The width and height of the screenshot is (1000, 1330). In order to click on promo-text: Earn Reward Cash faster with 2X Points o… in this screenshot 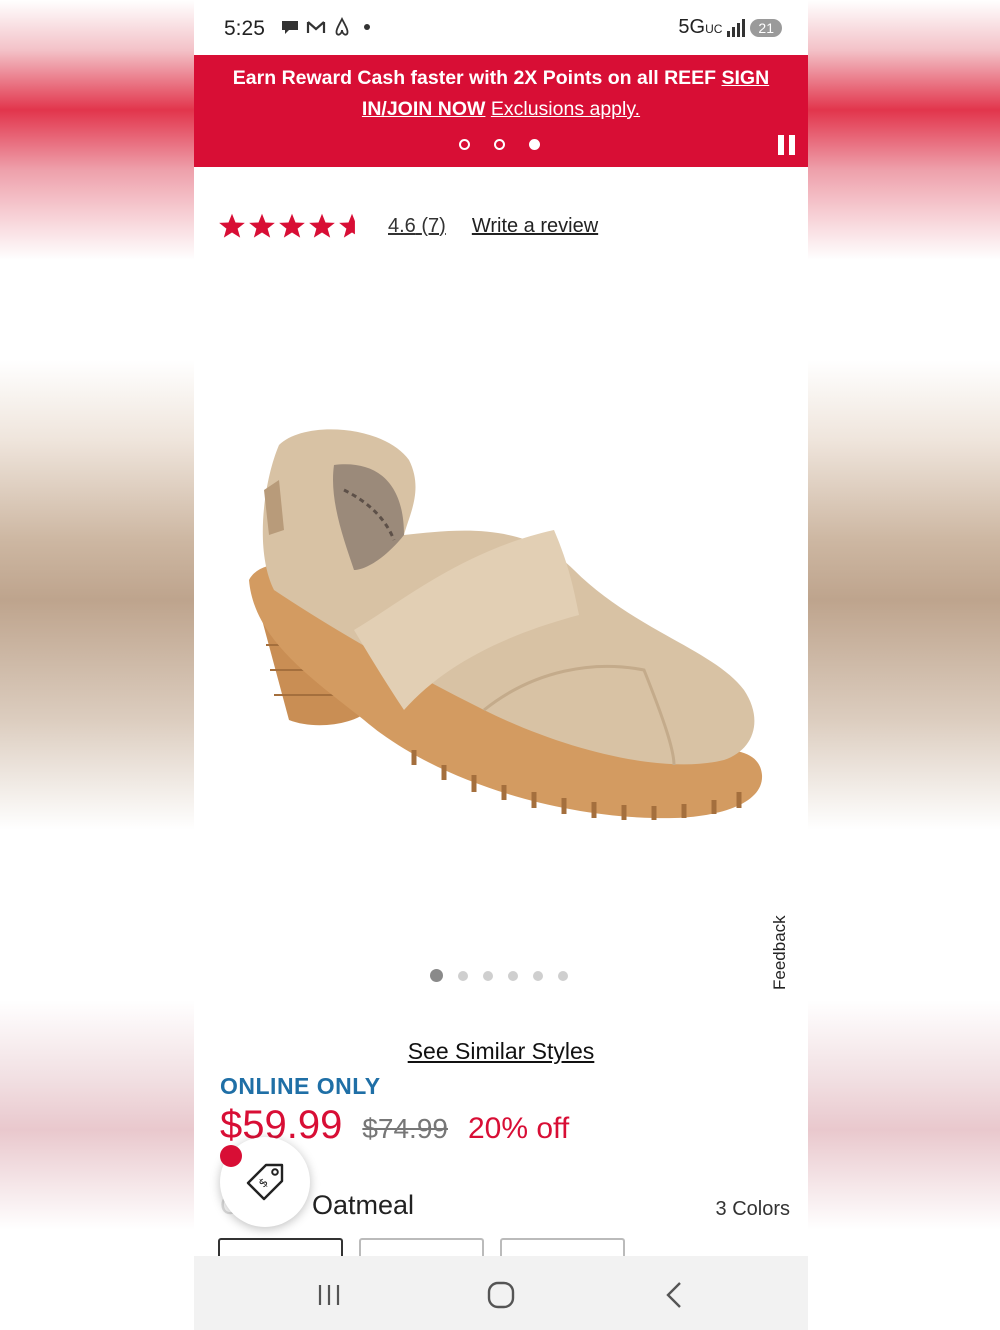, I will do `click(501, 94)`.